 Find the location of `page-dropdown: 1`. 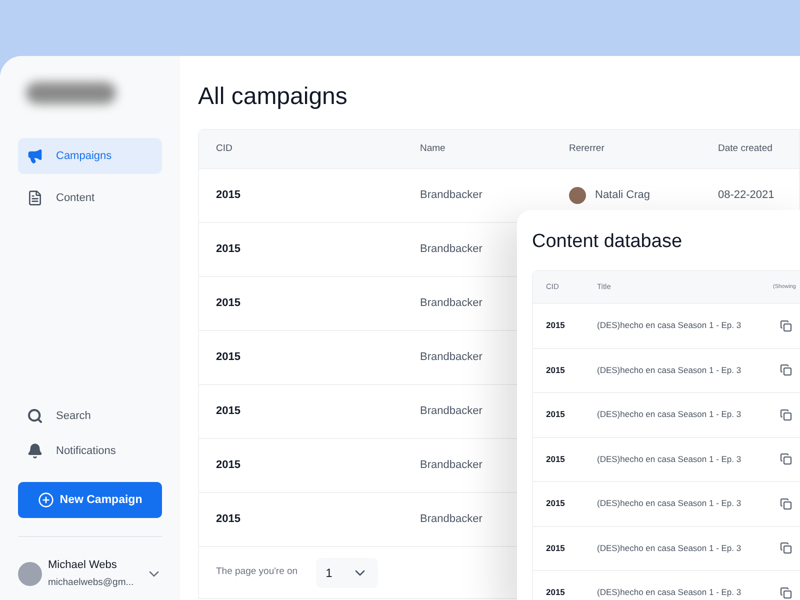

page-dropdown: 1 is located at coordinates (347, 573).